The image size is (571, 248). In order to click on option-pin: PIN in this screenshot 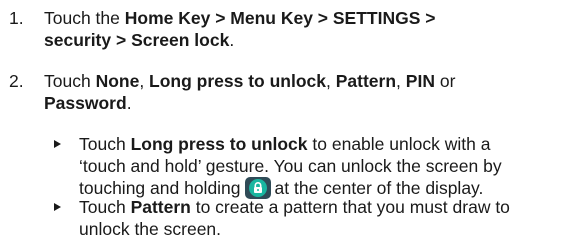, I will do `click(420, 81)`.